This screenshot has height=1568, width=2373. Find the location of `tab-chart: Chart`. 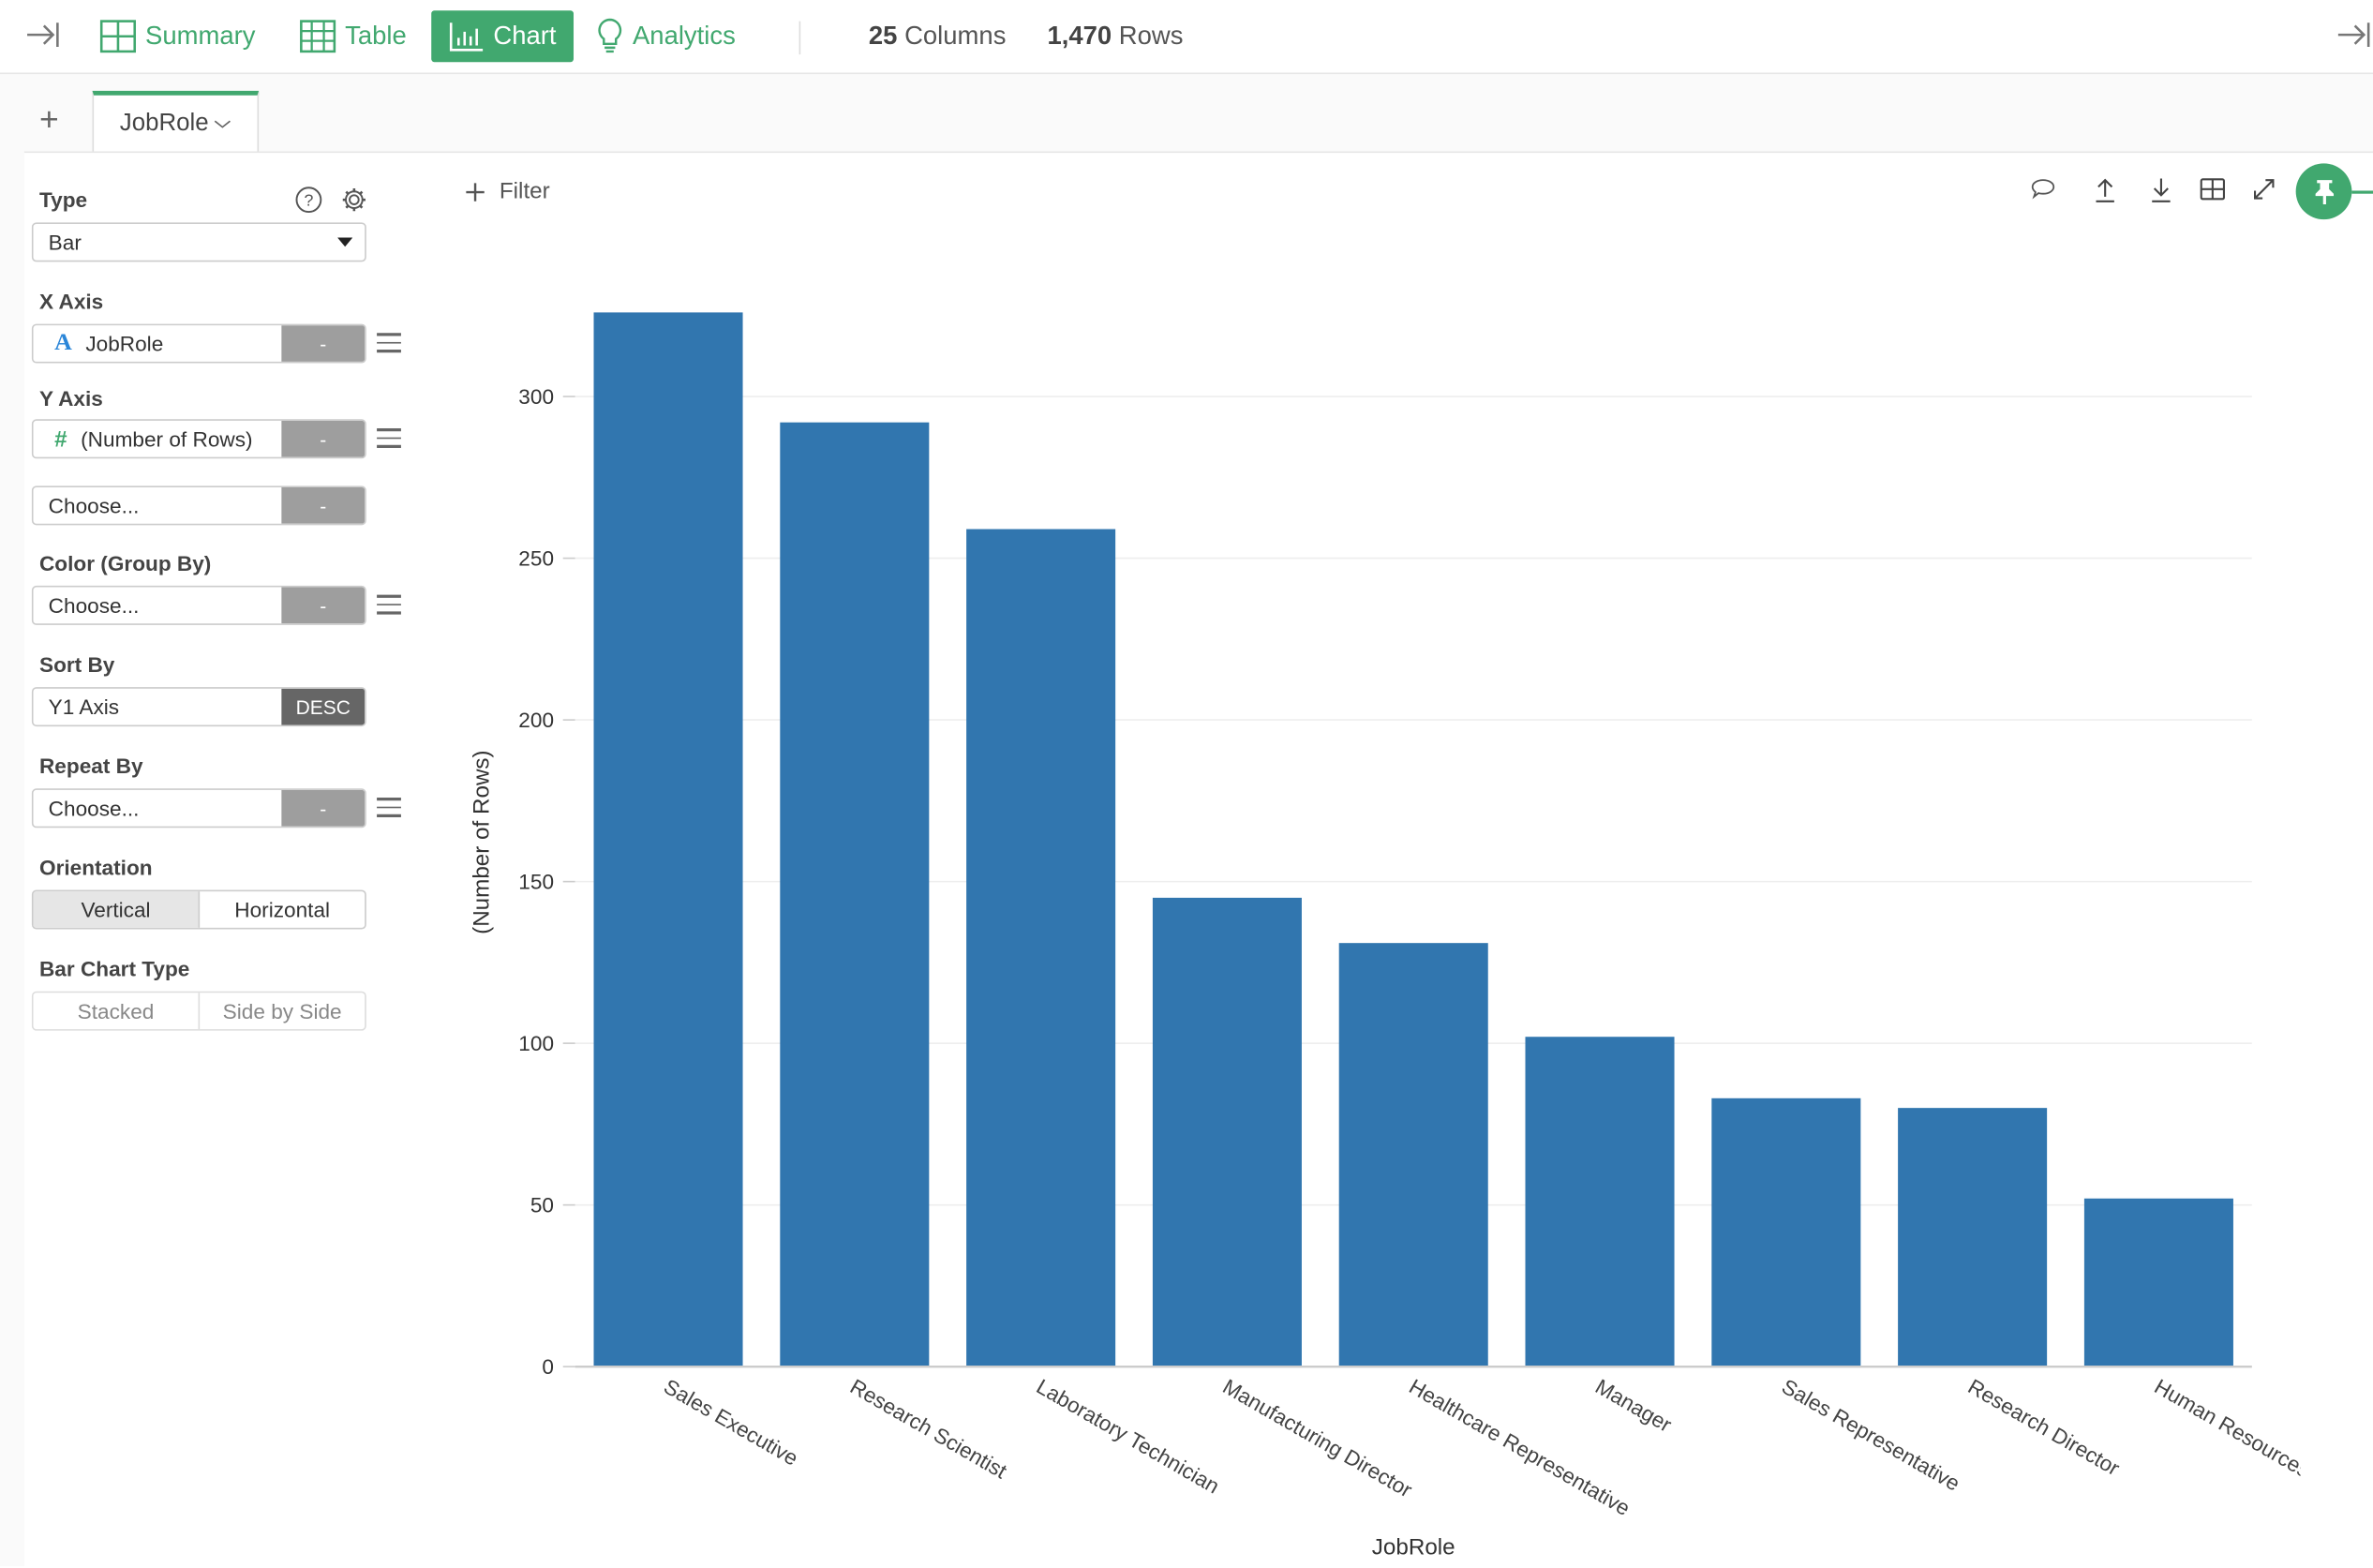

tab-chart: Chart is located at coordinates (503, 36).